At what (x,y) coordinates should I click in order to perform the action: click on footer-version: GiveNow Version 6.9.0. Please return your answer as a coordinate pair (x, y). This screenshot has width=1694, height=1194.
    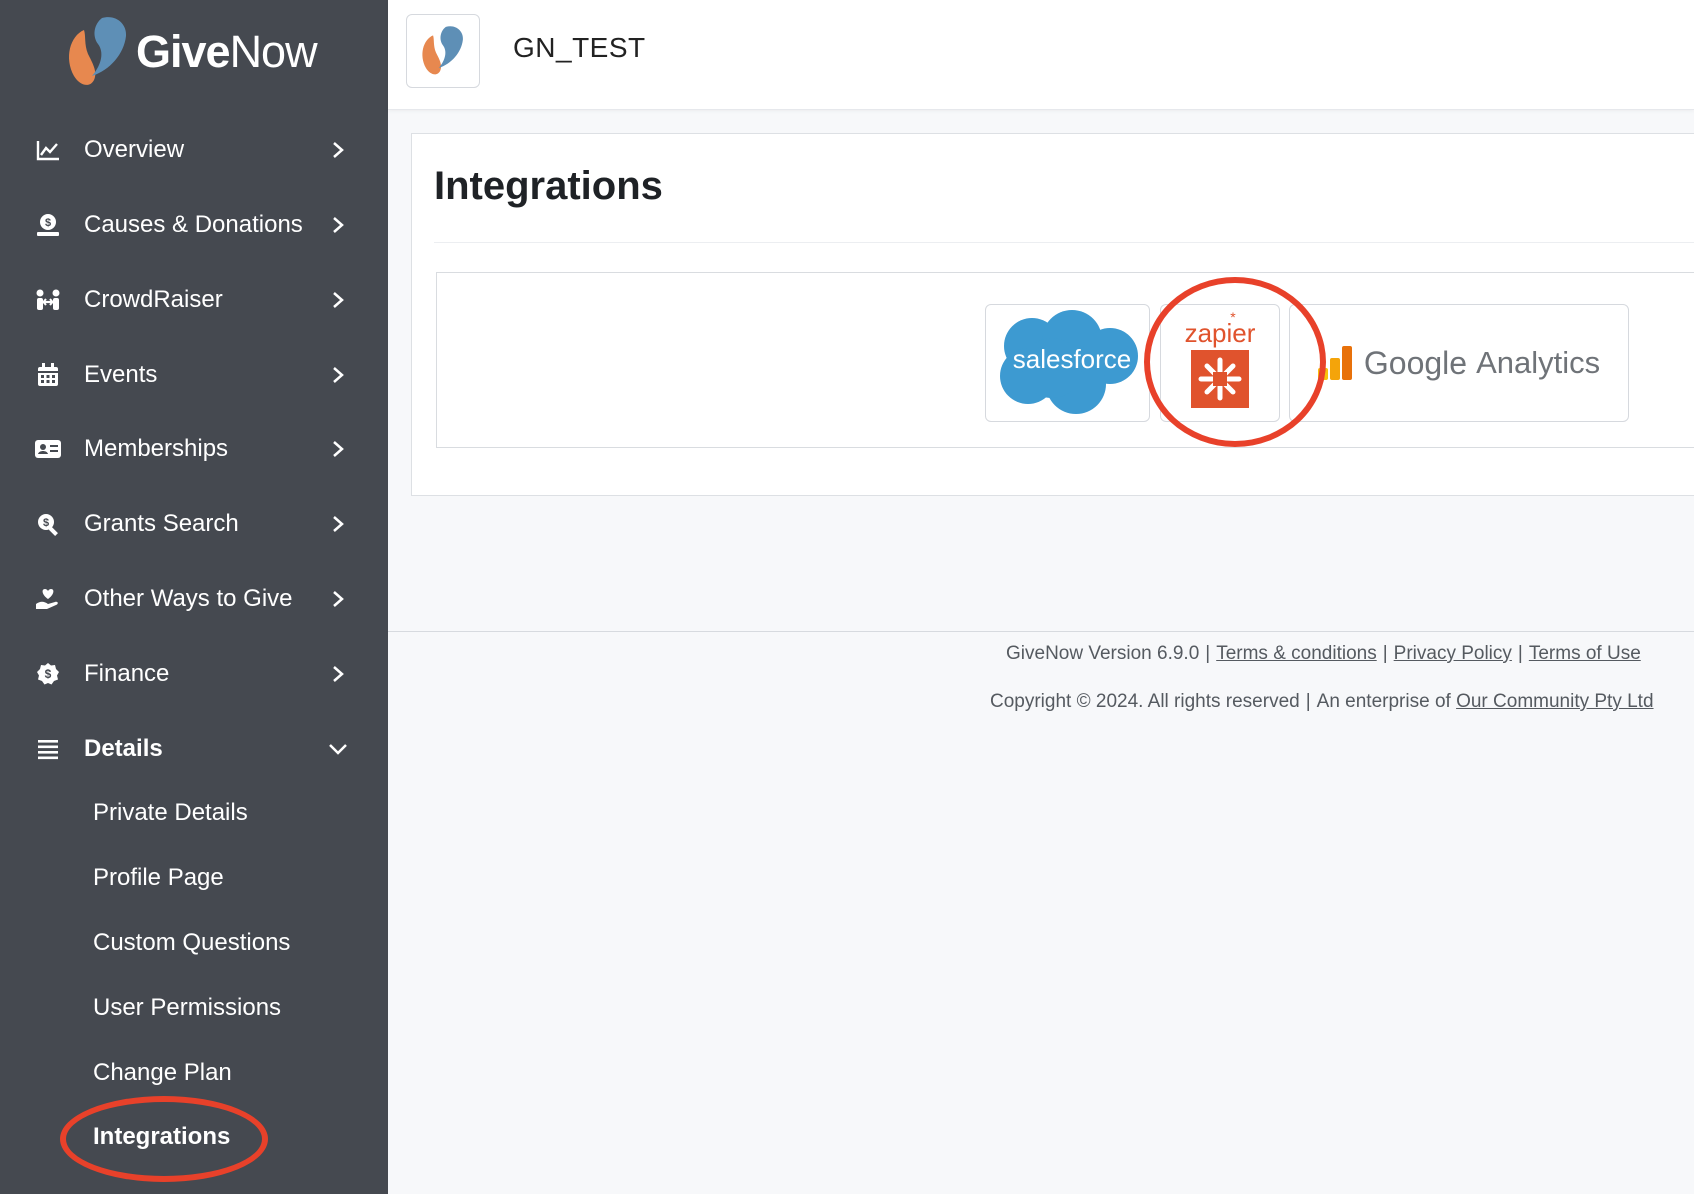
    Looking at the image, I should click on (1103, 653).